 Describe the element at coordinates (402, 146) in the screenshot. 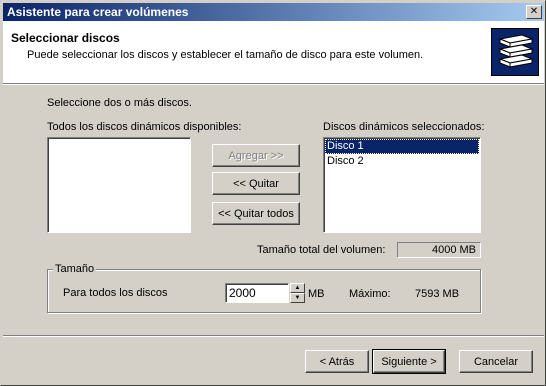

I see `list-item: Disco 1` at that location.